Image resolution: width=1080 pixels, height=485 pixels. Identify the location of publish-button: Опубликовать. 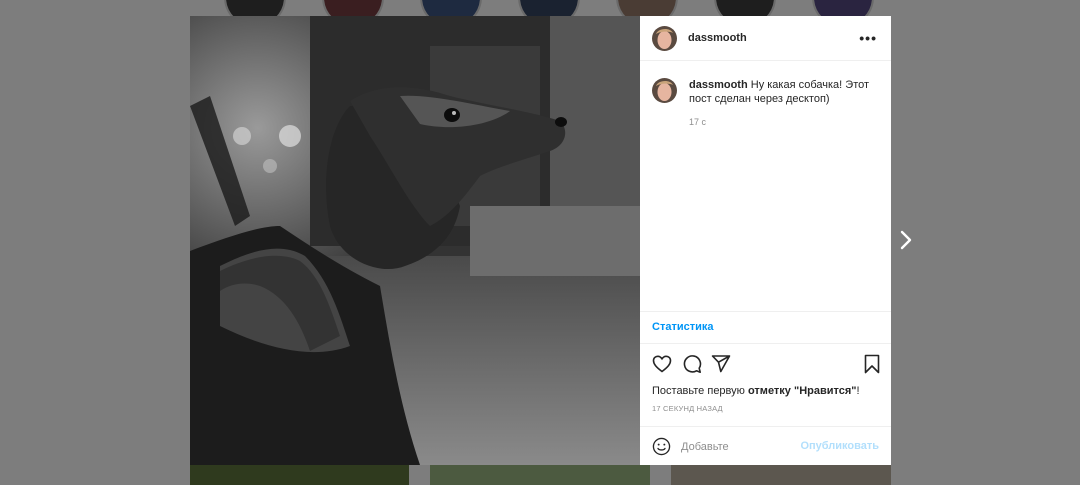
(839, 446).